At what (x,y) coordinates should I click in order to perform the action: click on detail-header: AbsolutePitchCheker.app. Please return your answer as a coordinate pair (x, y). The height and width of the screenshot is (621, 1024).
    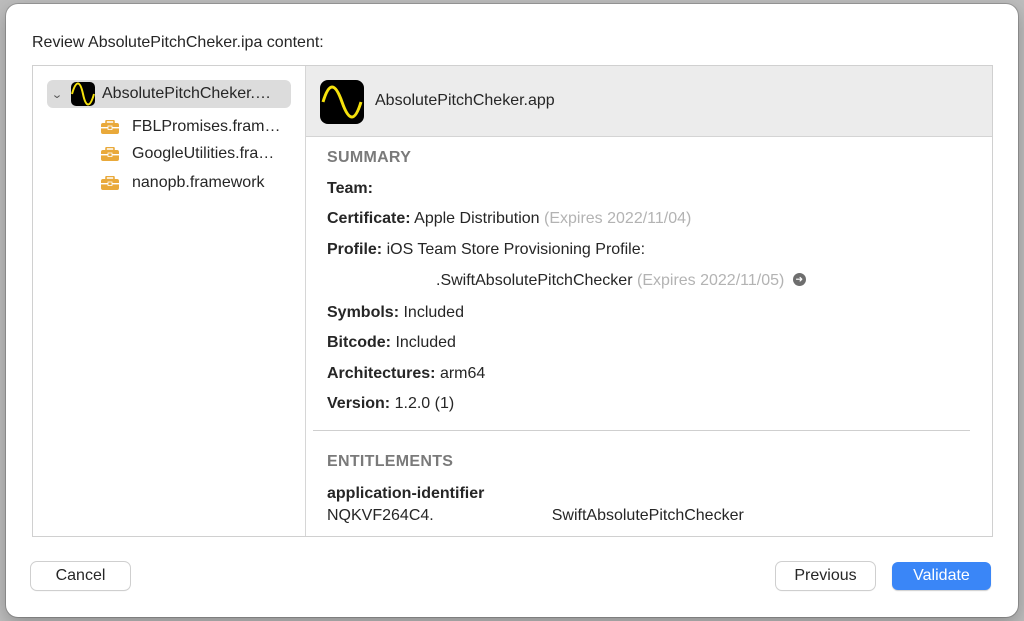
    Looking at the image, I should click on (649, 101).